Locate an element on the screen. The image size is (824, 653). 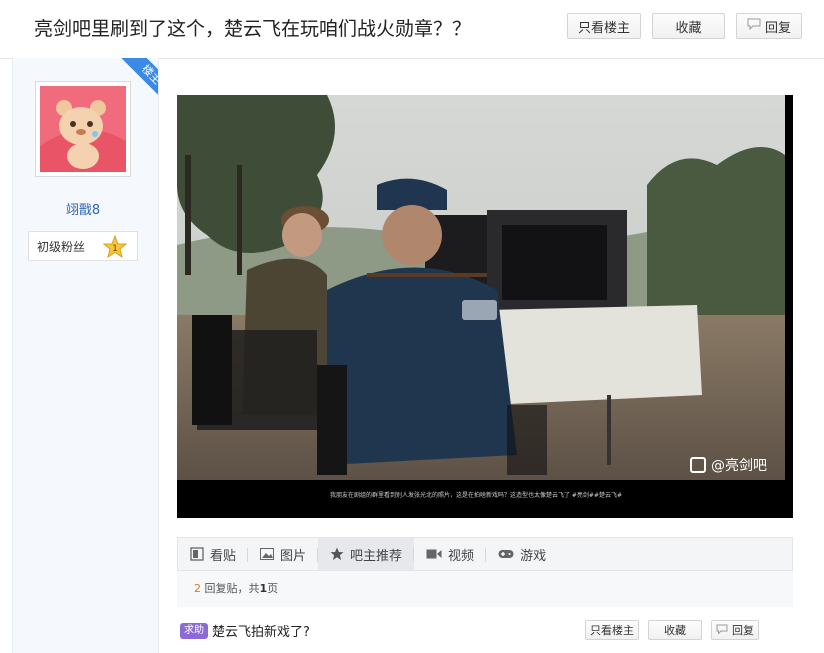
only-op-button: 只看楼主 is located at coordinates (604, 26).